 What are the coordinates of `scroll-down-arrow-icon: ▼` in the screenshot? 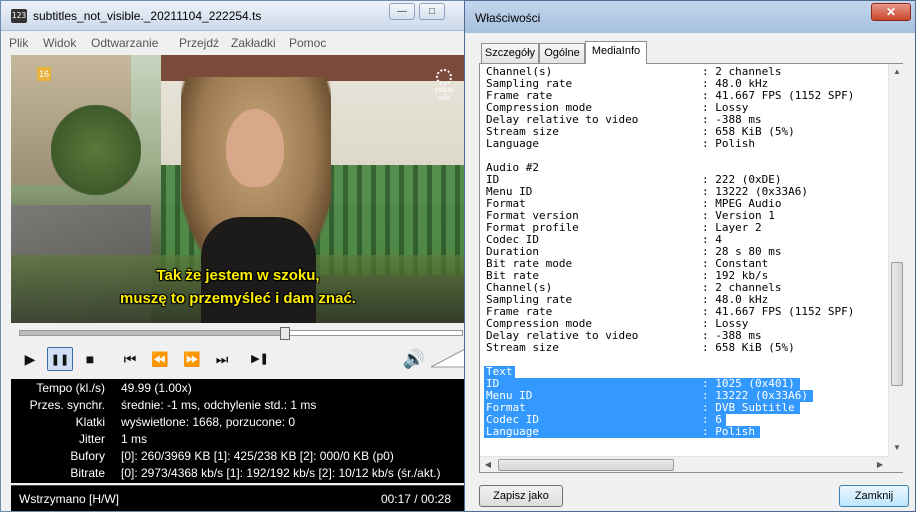 It's located at (897, 448).